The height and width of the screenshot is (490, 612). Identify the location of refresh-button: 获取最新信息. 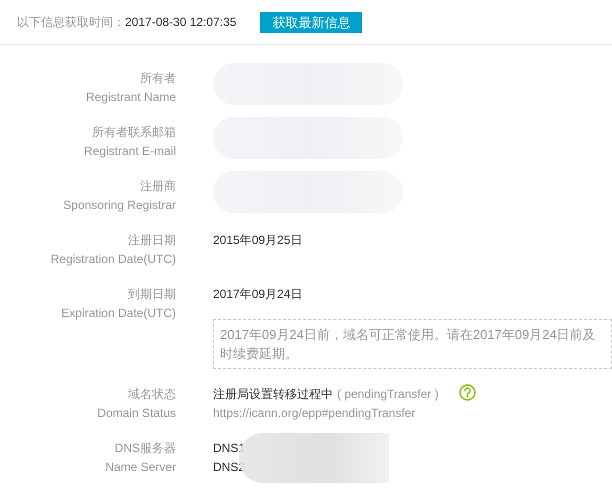
(311, 22).